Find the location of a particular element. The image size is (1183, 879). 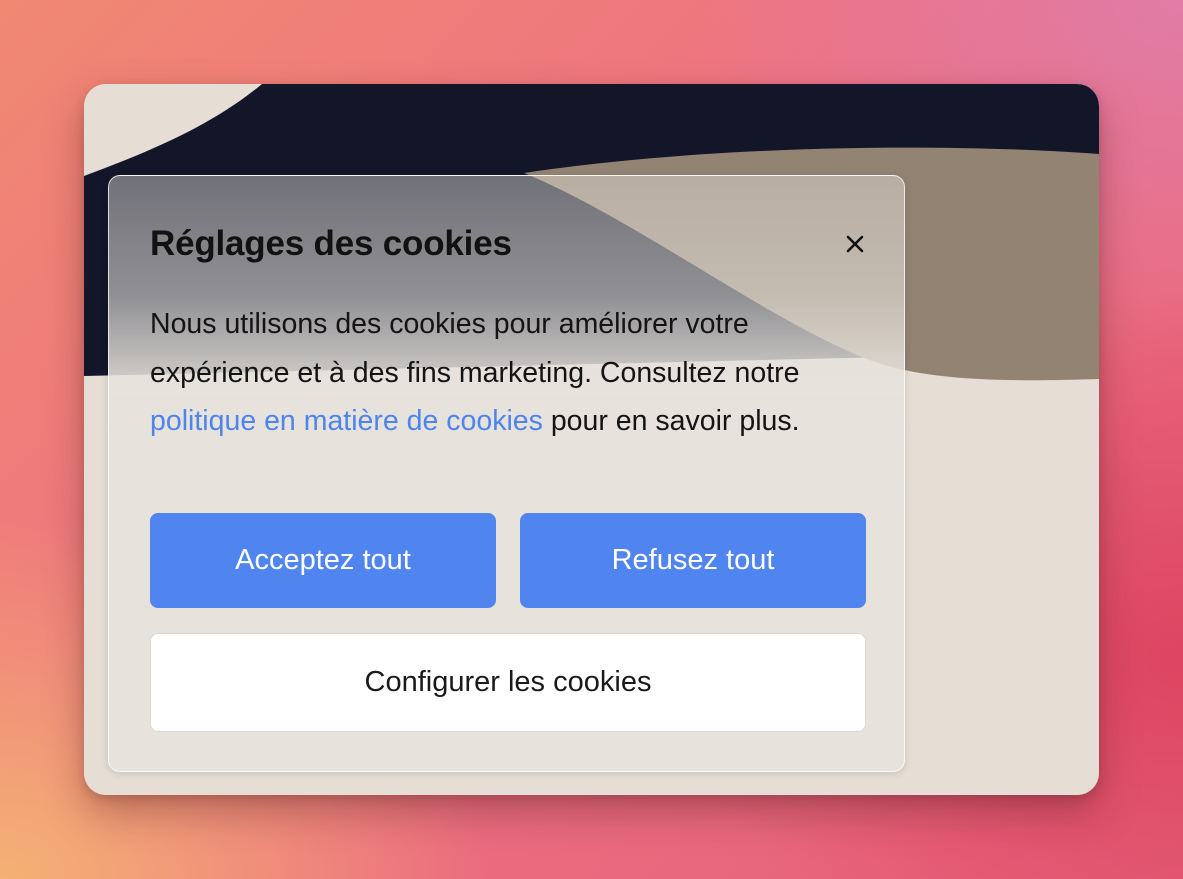

cookie-policy-link: politique en matière de cookies is located at coordinates (346, 421).